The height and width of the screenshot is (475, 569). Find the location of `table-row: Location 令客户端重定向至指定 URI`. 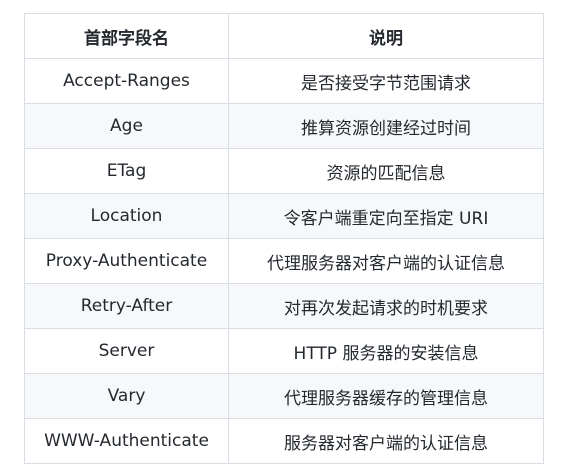

table-row: Location 令客户端重定向至指定 URI is located at coordinates (284, 216).